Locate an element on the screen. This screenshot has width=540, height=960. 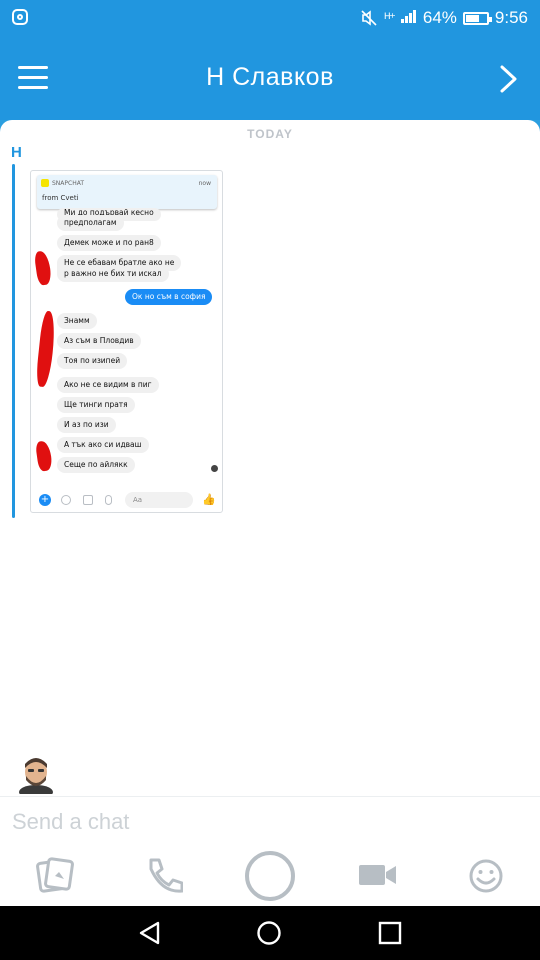
mute-icon is located at coordinates (369, 18).